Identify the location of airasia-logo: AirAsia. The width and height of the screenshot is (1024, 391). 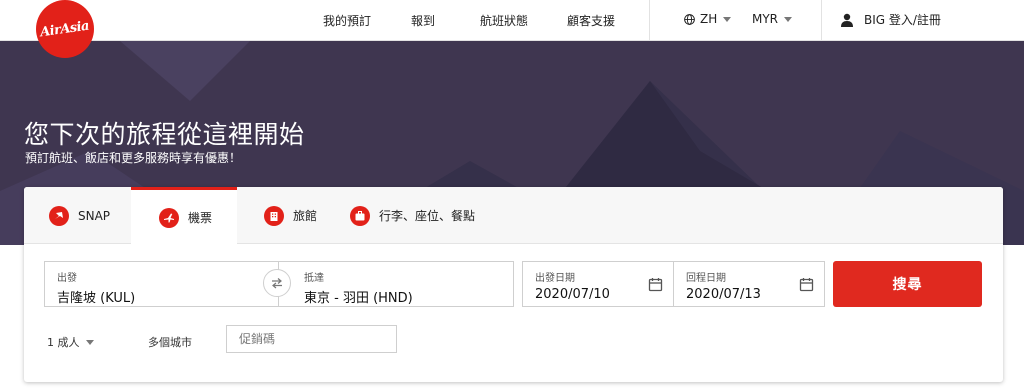
(65, 29).